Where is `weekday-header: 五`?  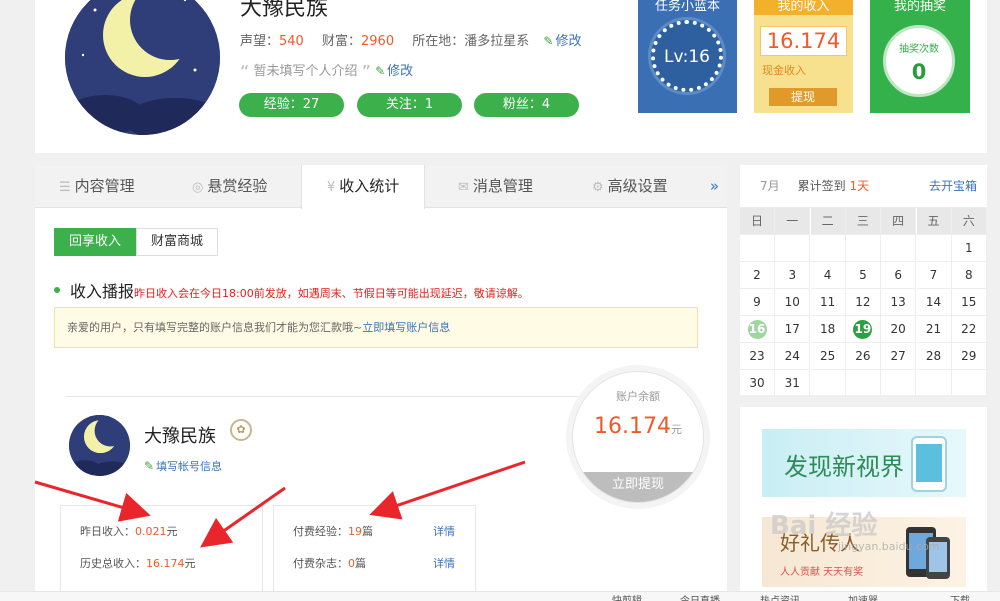
weekday-header: 五 is located at coordinates (934, 221).